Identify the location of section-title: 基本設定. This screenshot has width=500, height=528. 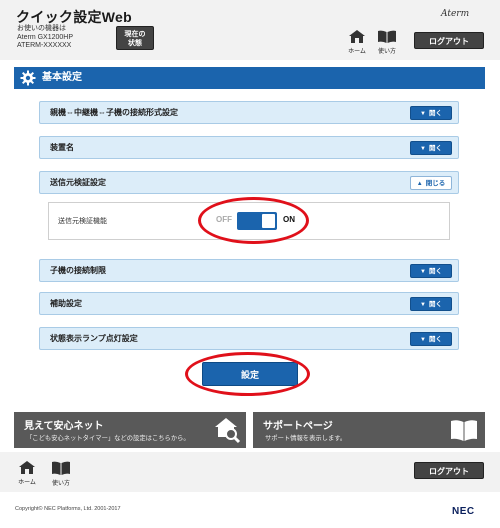
(62, 77).